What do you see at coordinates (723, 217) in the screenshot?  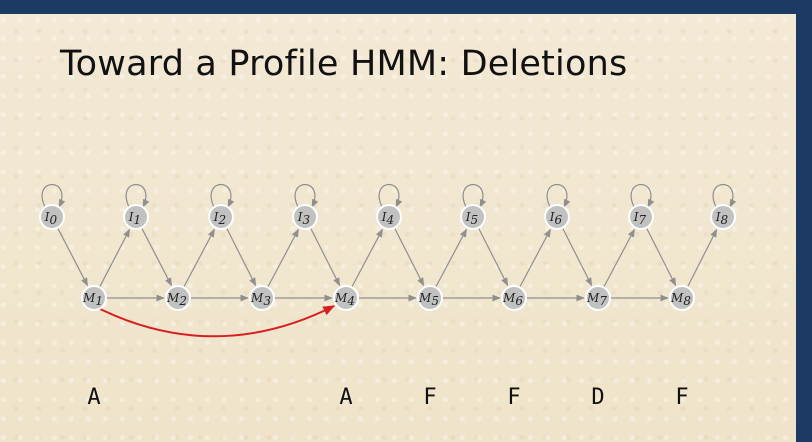 I see `state-node-i8: I8` at bounding box center [723, 217].